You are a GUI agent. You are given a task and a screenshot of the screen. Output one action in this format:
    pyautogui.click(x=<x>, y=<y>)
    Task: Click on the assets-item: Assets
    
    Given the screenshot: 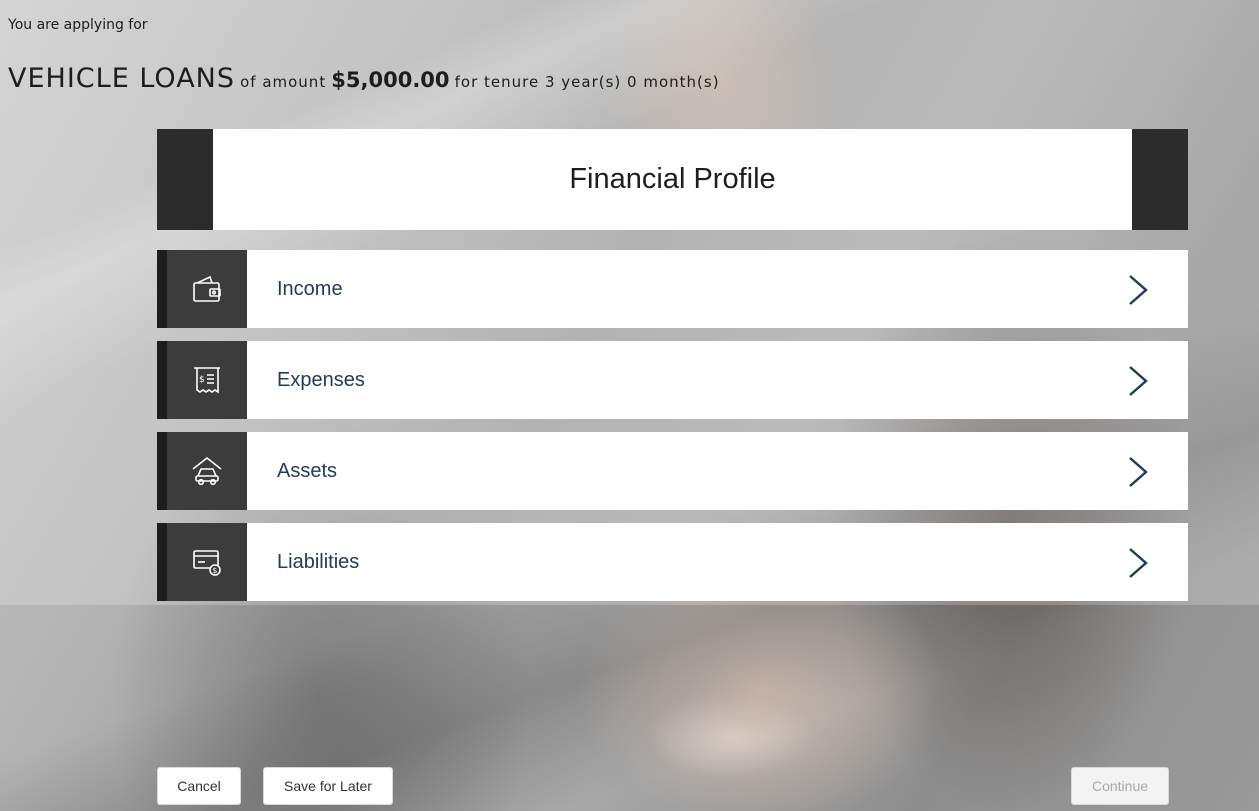 What is the action you would take?
    pyautogui.click(x=672, y=471)
    